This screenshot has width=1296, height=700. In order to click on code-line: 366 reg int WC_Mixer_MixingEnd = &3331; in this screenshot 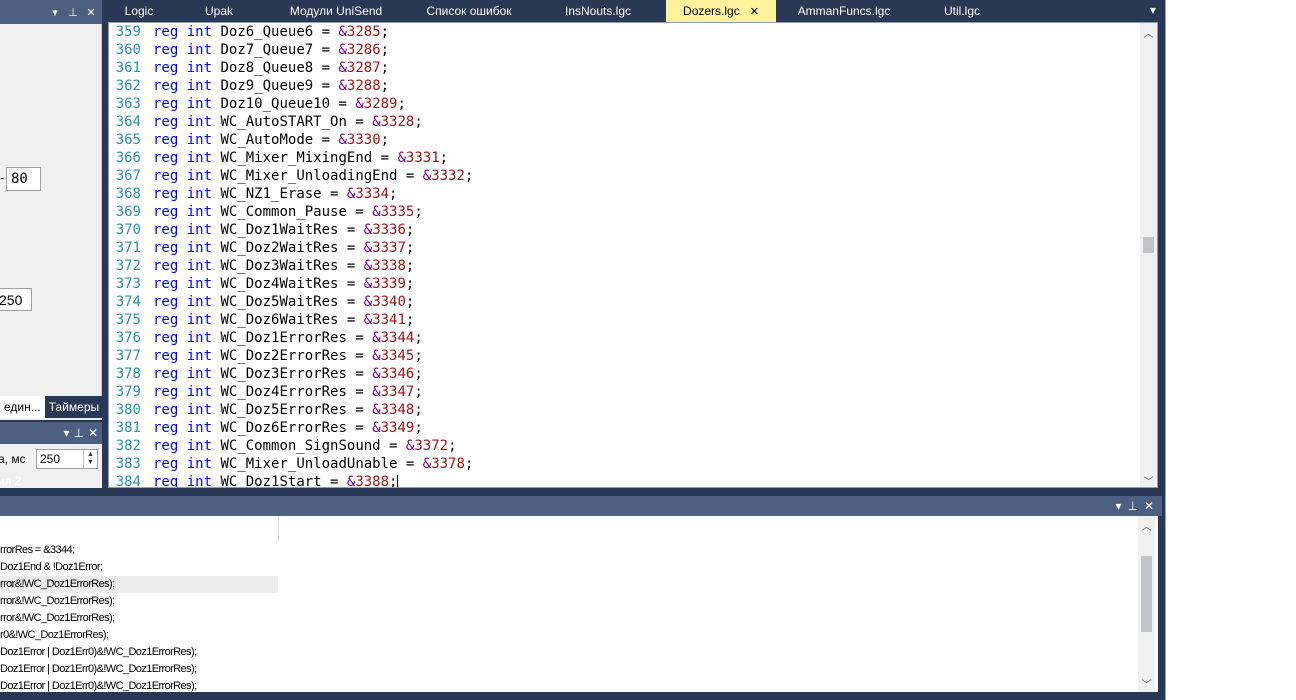, I will do `click(624, 158)`.